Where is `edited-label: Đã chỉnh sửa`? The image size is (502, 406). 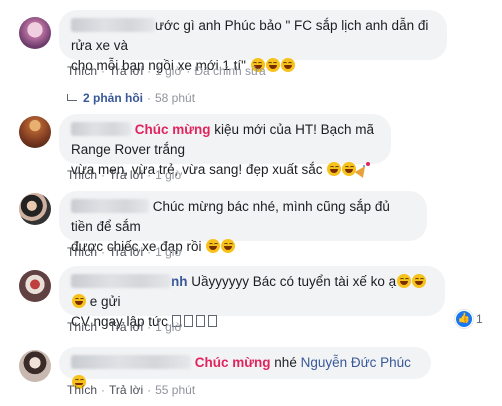
edited-label: Đã chỉnh sửa is located at coordinates (230, 71).